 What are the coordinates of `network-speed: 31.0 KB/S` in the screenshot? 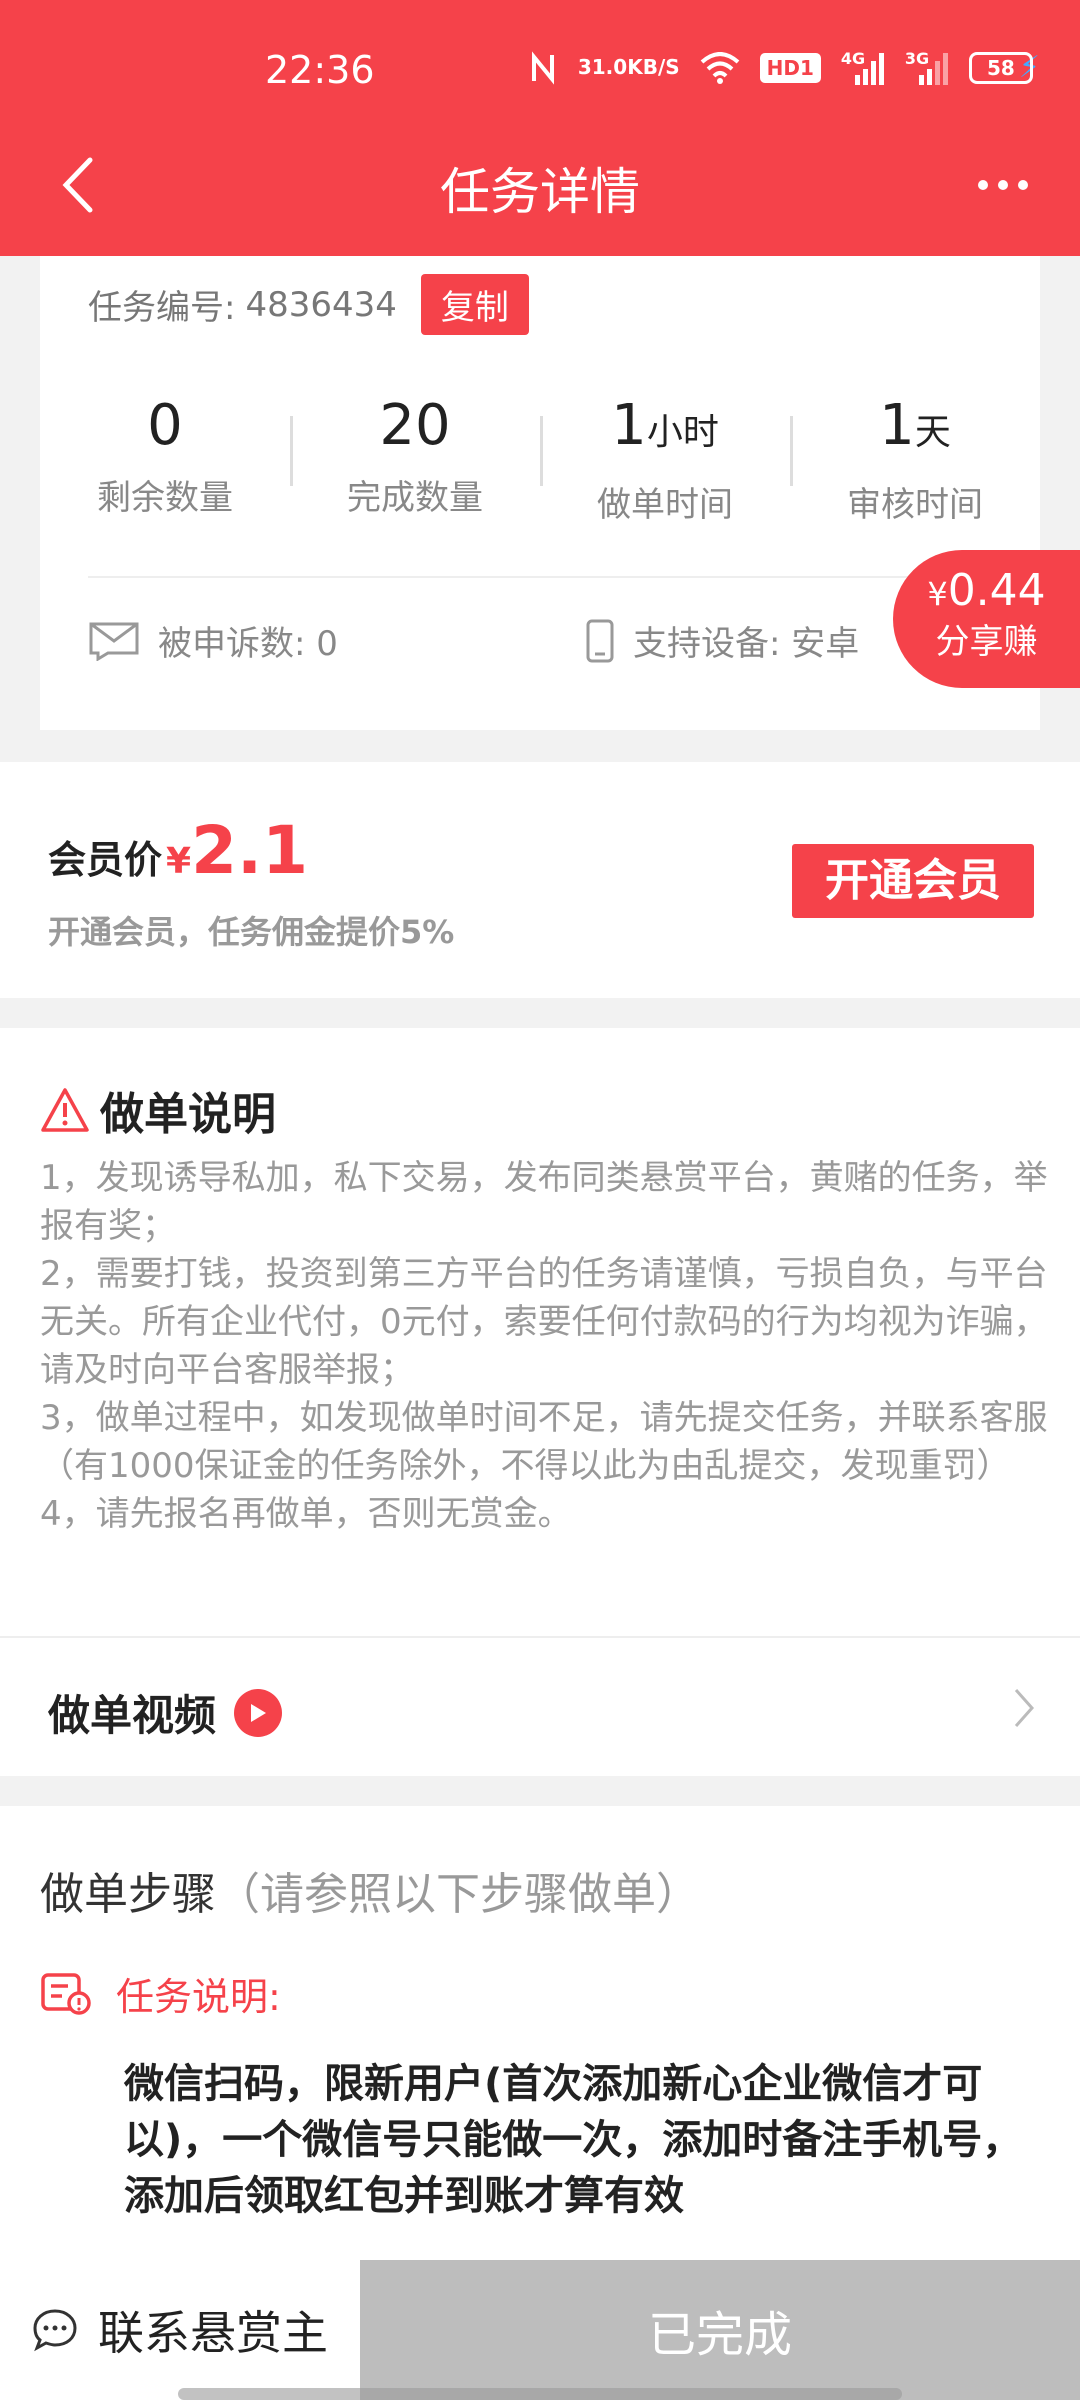 It's located at (628, 67).